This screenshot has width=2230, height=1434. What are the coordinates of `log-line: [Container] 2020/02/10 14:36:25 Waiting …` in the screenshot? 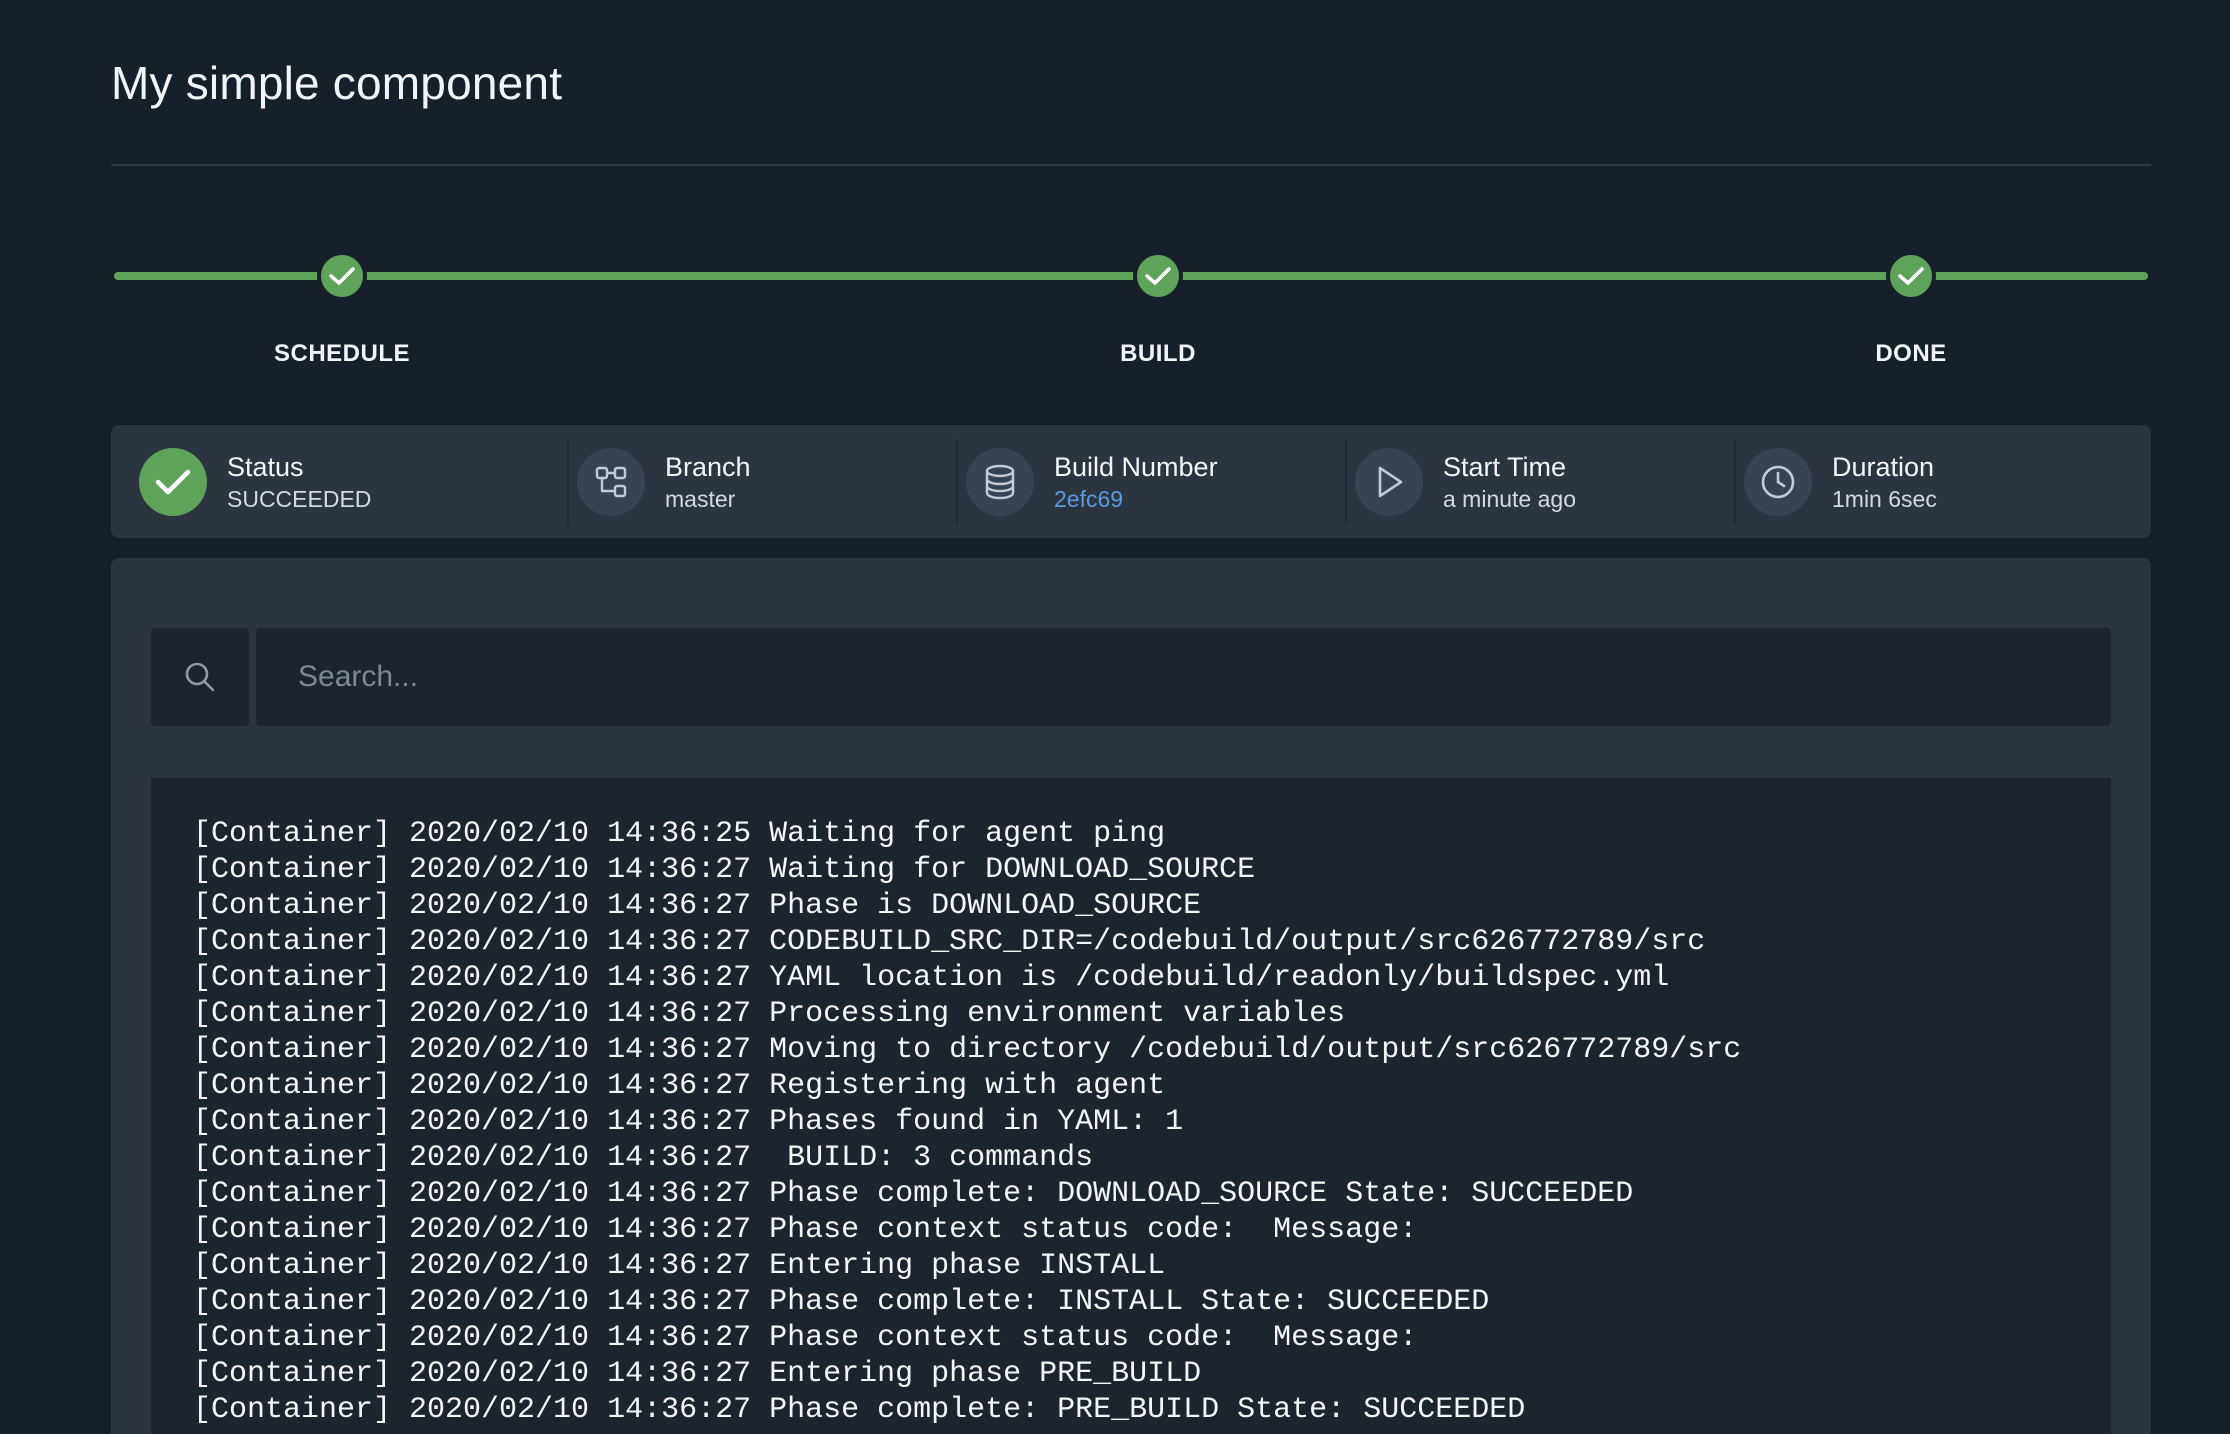 It's located at (679, 834).